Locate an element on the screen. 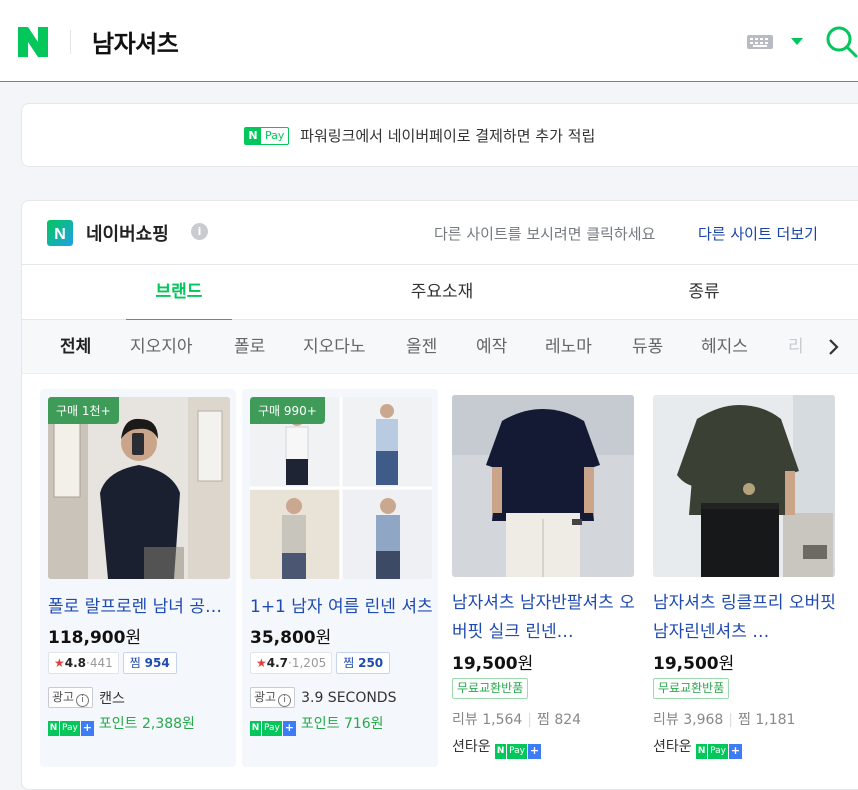  rating-box: ★4.7·1,205 is located at coordinates (291, 663).